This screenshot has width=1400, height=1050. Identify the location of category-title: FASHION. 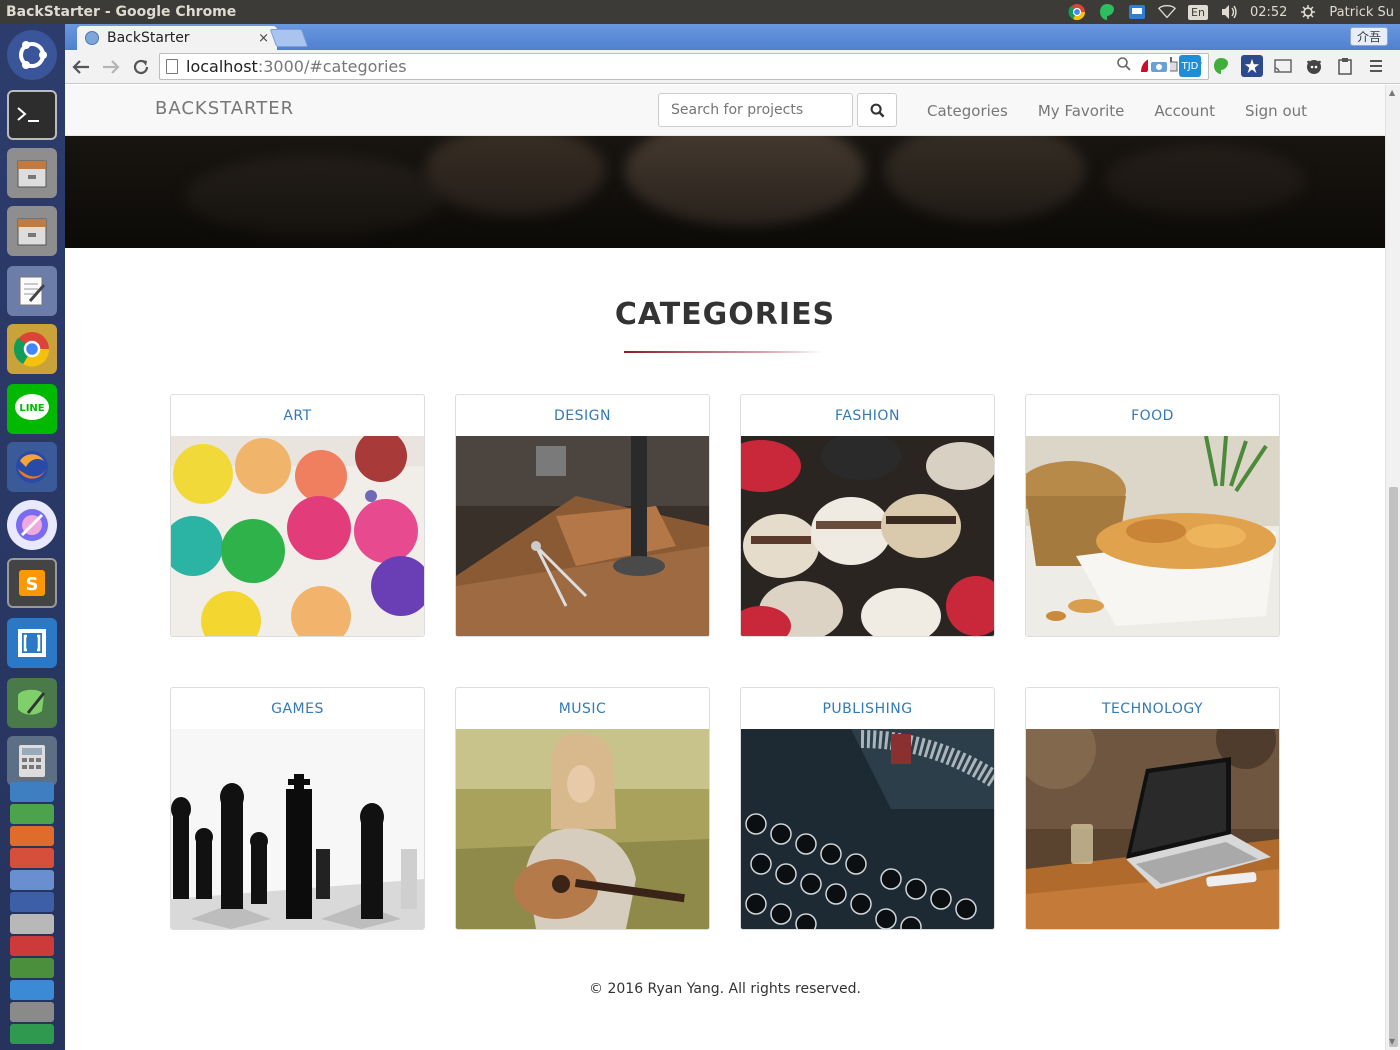
(867, 415).